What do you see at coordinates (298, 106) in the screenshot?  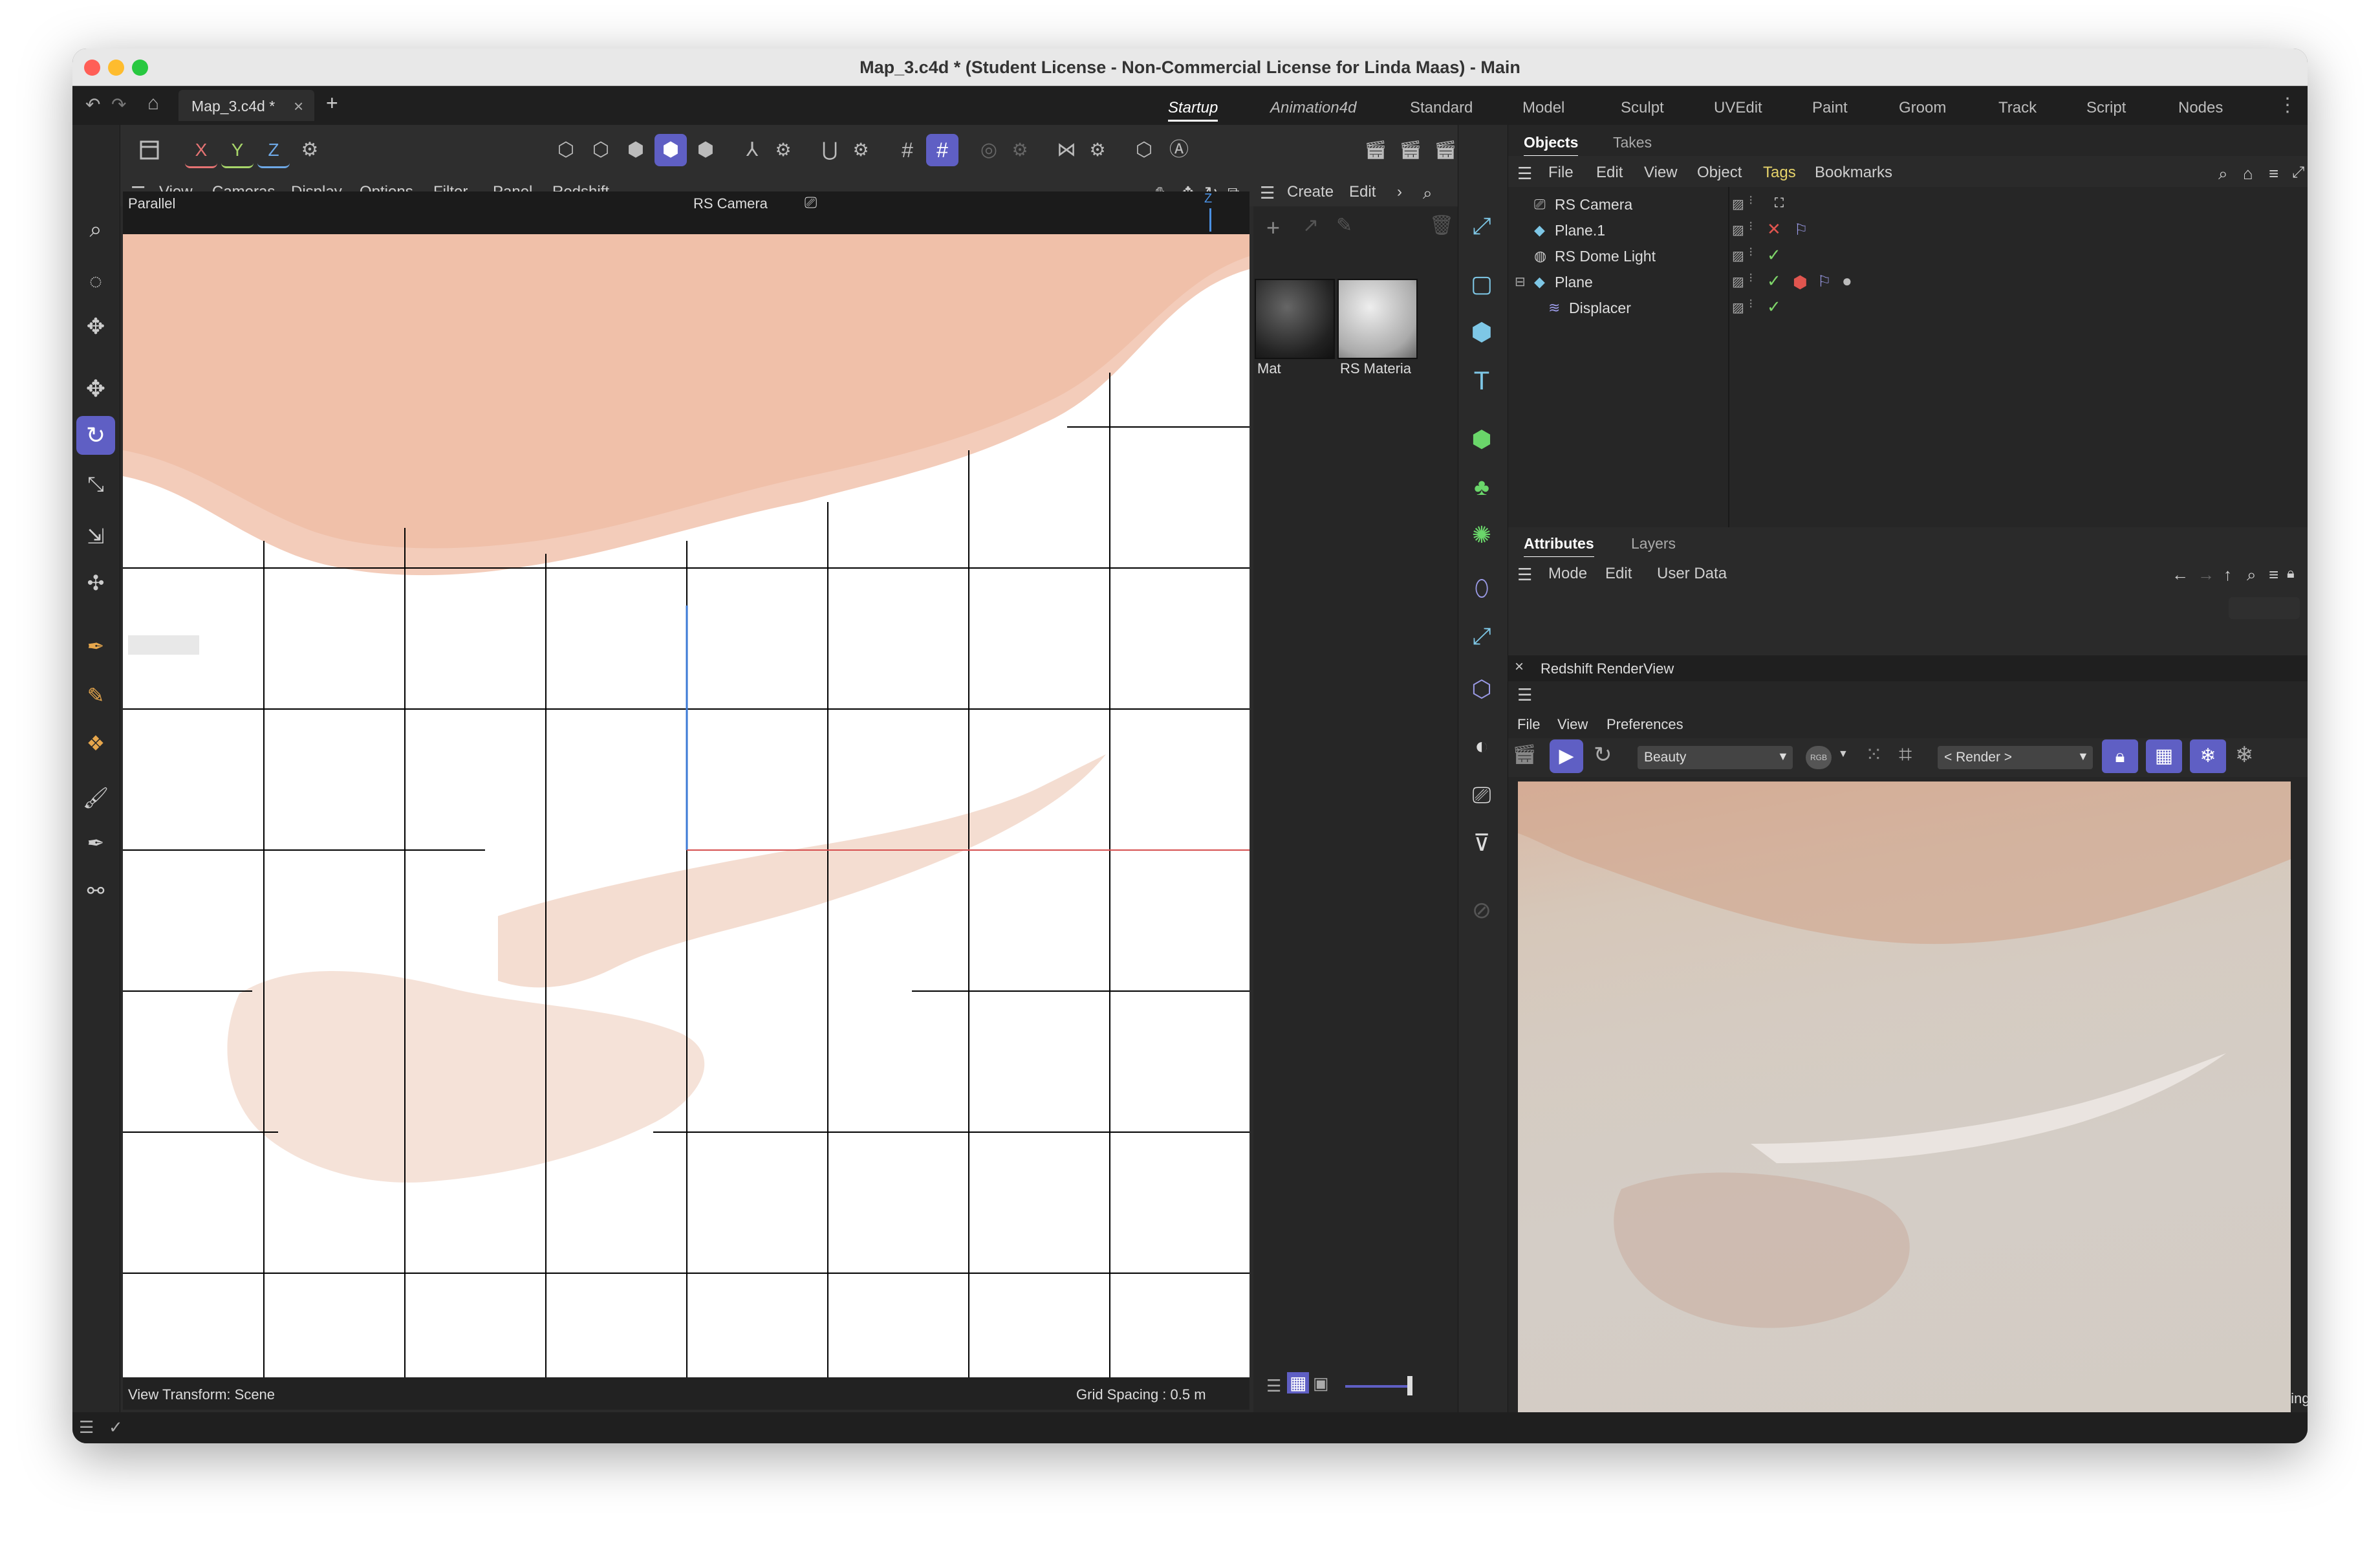 I see `document-tab-close-icon: ×` at bounding box center [298, 106].